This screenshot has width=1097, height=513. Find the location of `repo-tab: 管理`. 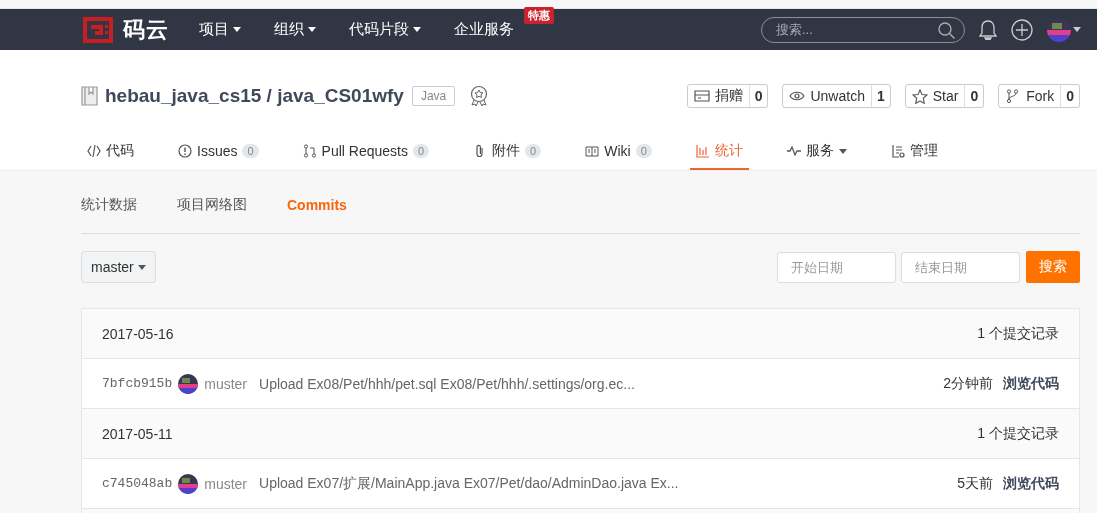

repo-tab: 管理 is located at coordinates (914, 152).